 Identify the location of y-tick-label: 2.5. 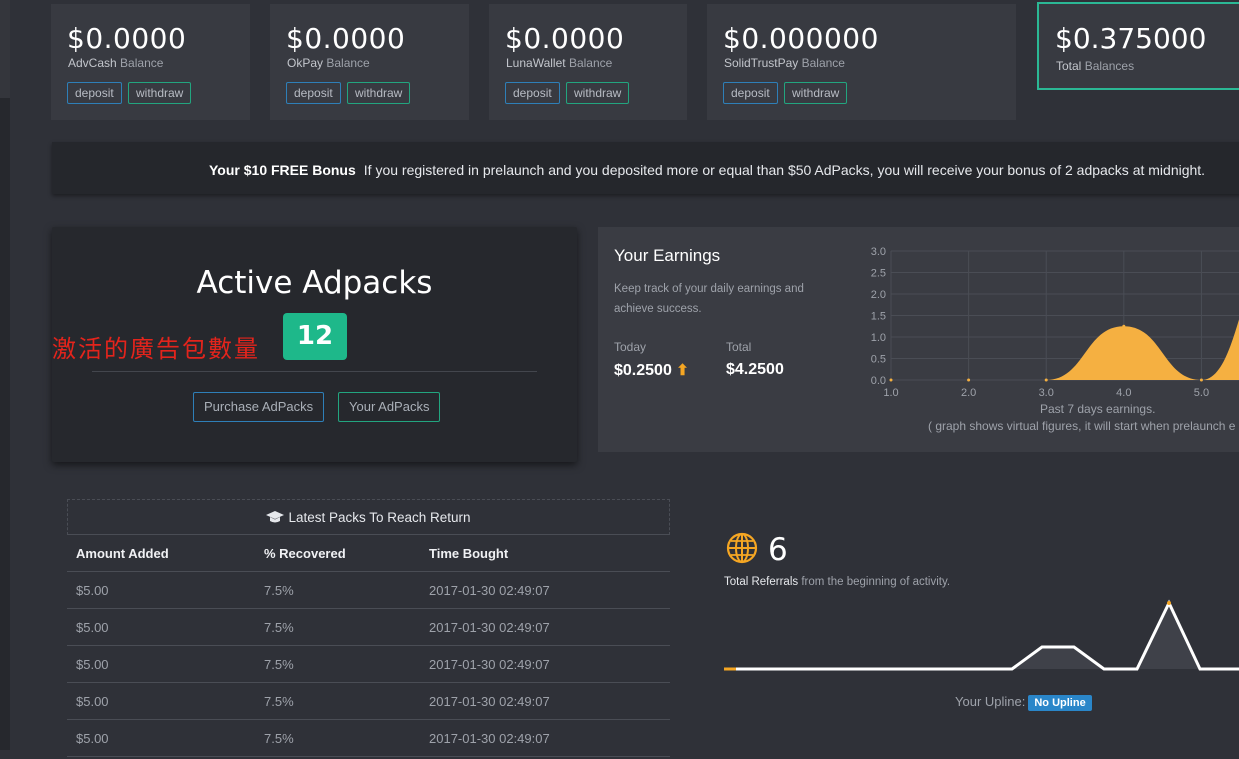
(878, 274).